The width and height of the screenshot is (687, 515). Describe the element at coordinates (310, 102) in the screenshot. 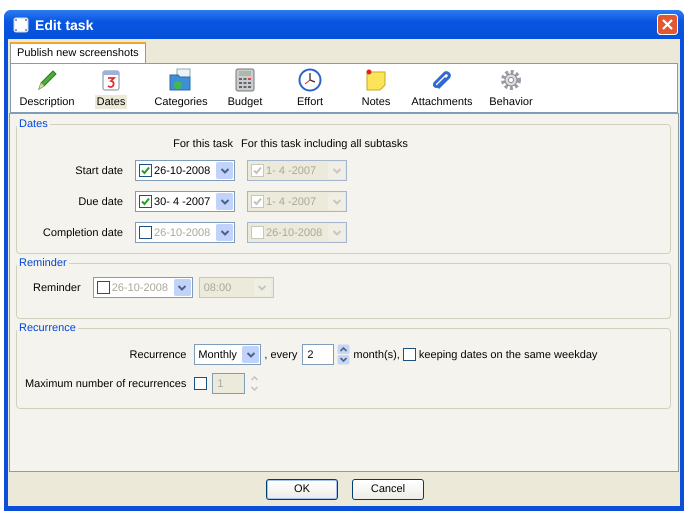

I see `toolbar-tab: Effort` at that location.